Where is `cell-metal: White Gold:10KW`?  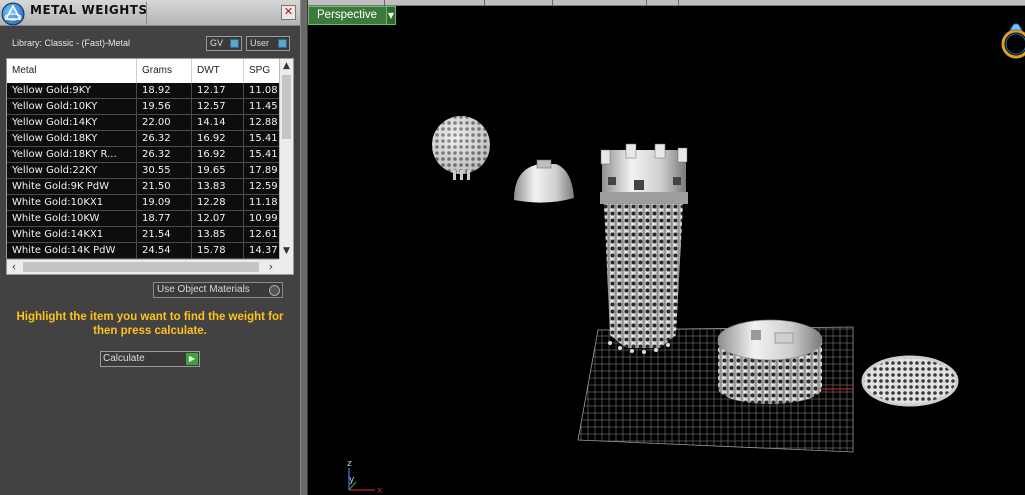 cell-metal: White Gold:10KW is located at coordinates (72, 219).